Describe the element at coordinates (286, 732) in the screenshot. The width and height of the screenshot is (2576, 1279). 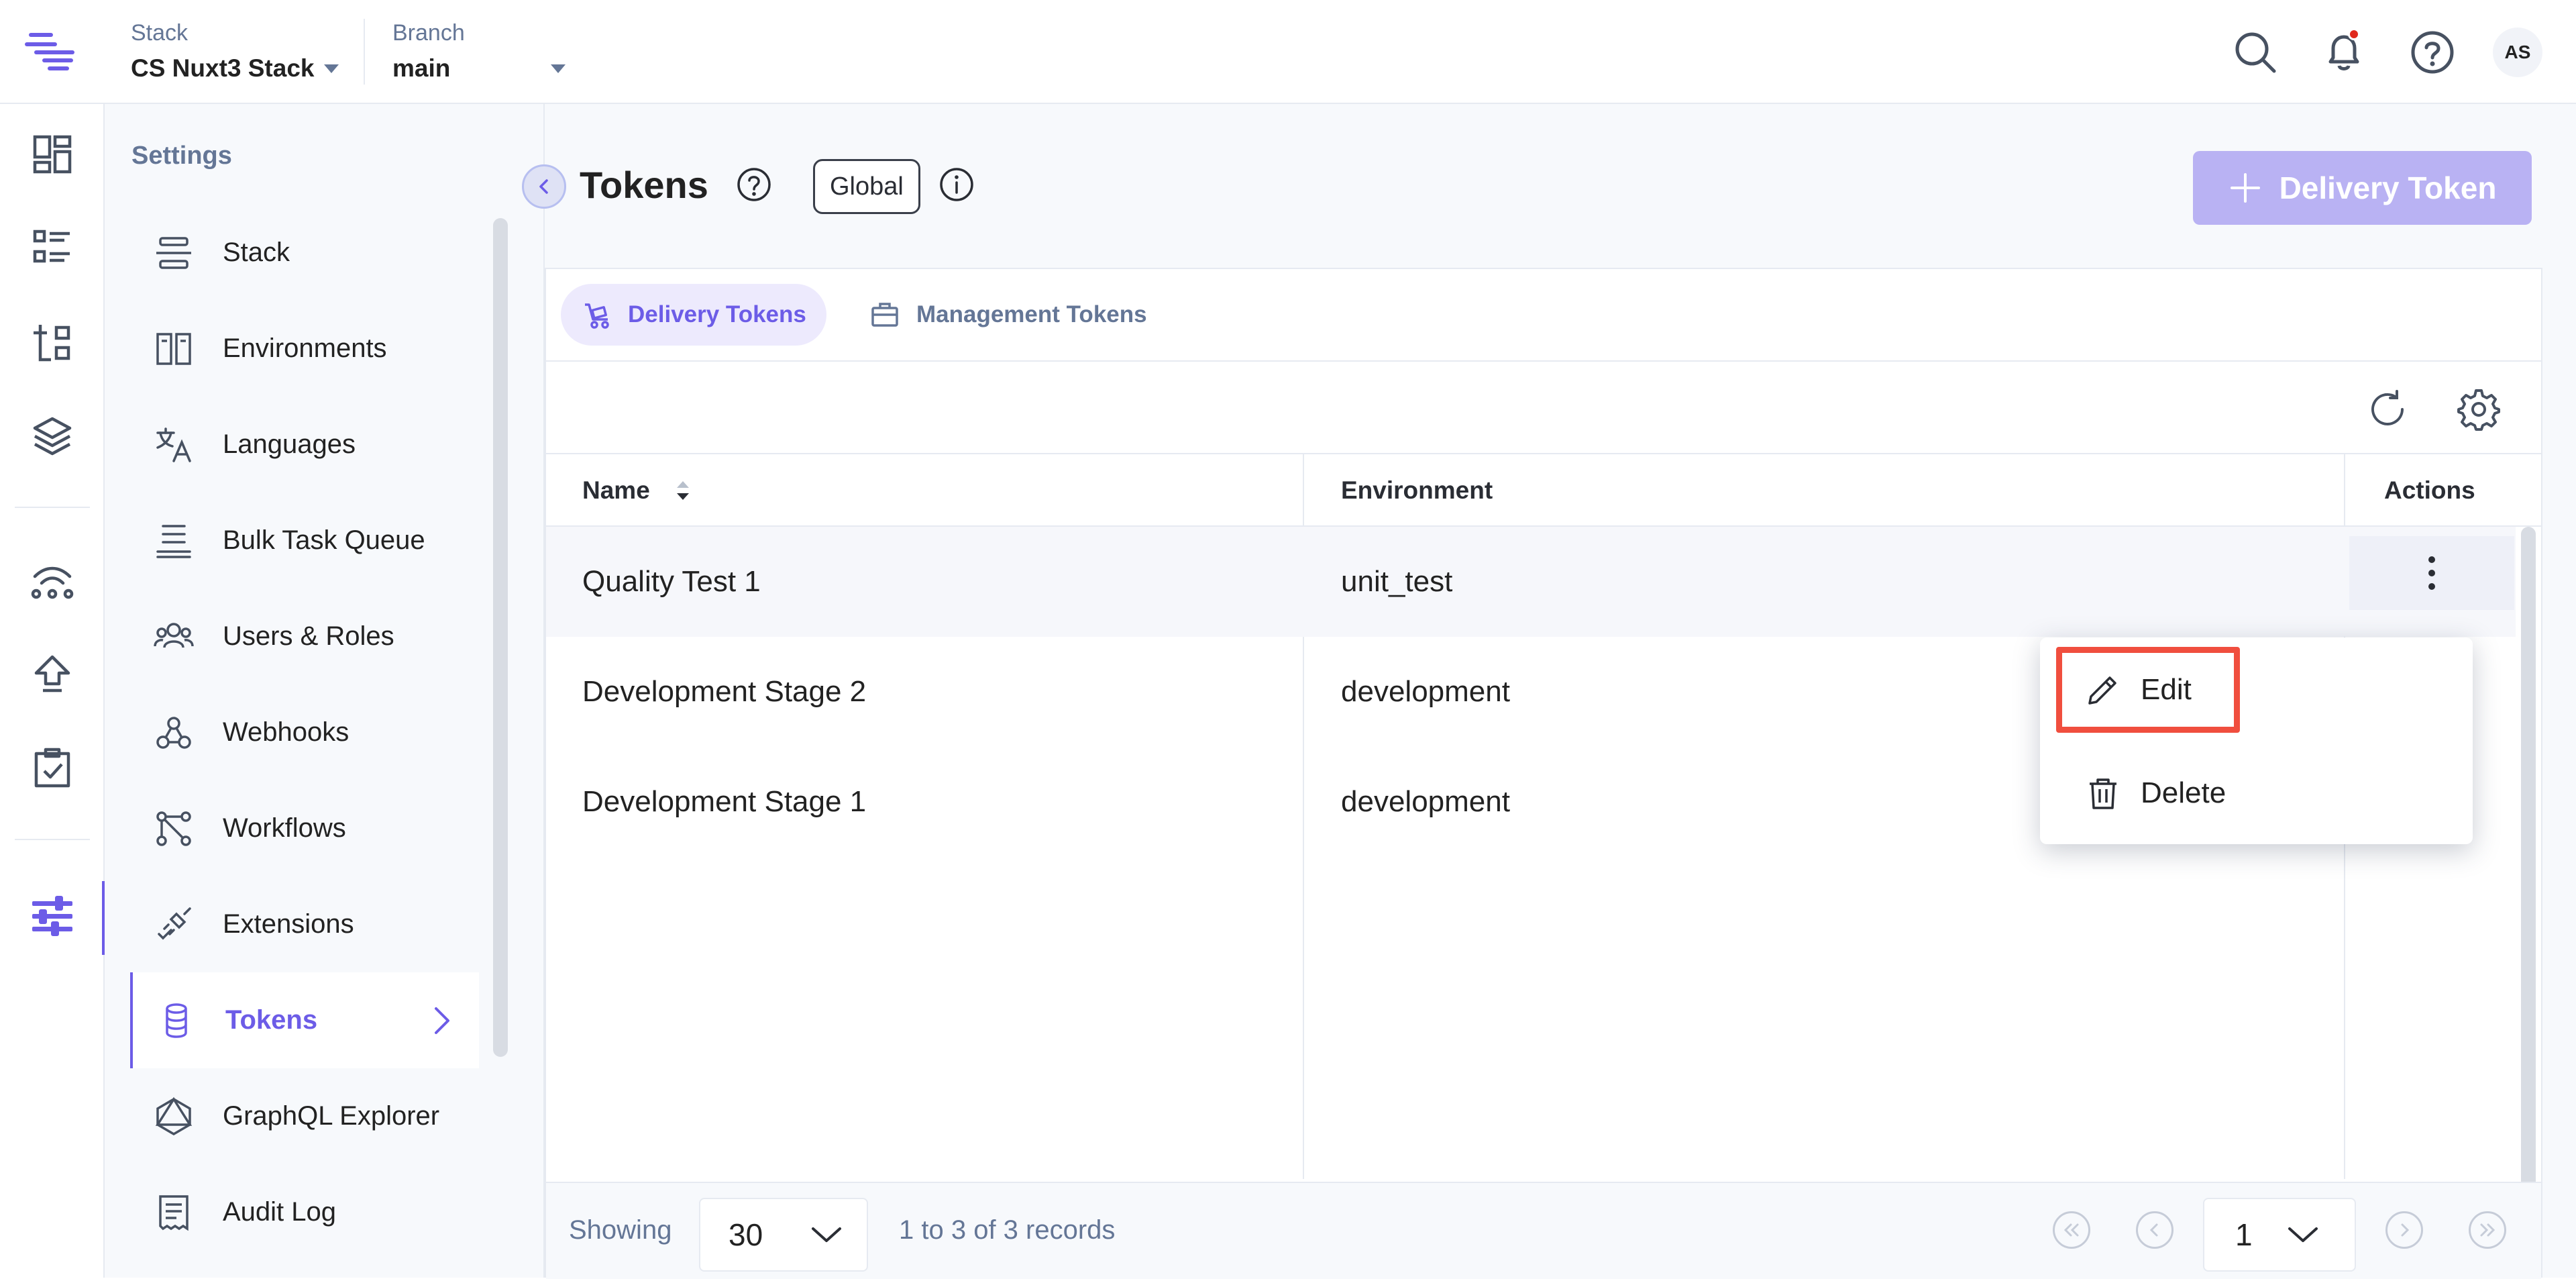
I see `sidebar-item-label: Webhooks` at that location.